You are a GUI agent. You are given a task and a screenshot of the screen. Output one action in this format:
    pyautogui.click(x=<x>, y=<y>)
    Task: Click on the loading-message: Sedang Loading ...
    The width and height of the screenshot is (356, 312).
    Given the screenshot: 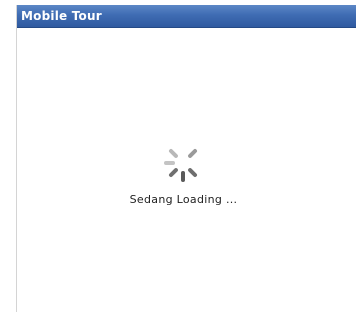 What is the action you would take?
    pyautogui.click(x=183, y=199)
    